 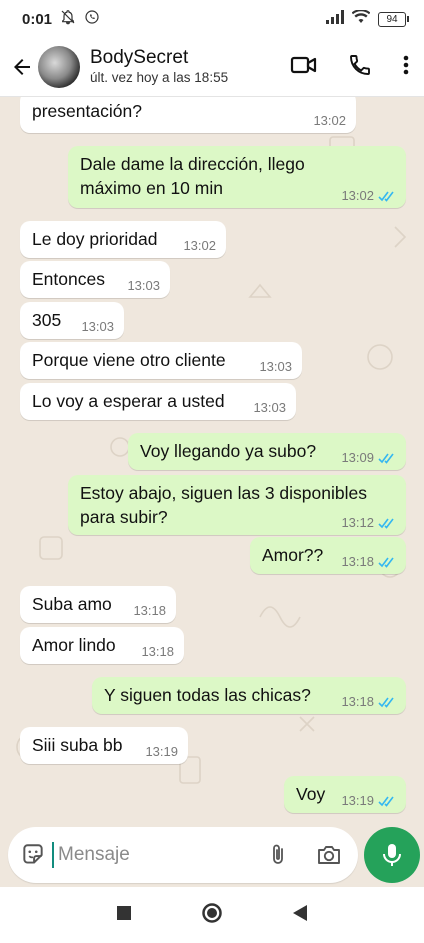 What do you see at coordinates (357, 522) in the screenshot?
I see `message-time: 13:12` at bounding box center [357, 522].